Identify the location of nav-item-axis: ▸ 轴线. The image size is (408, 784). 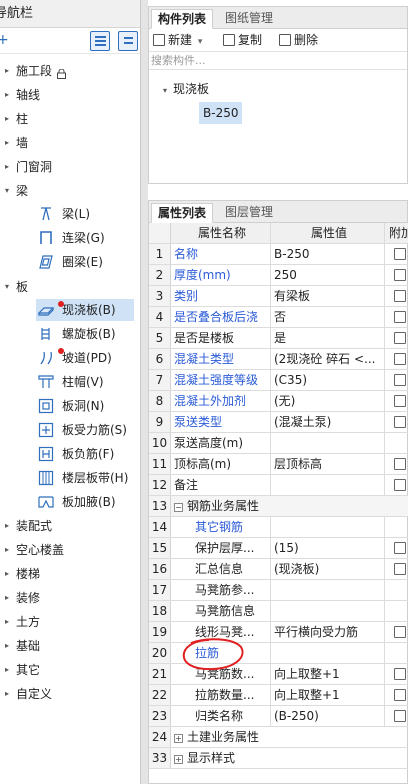
(70, 95).